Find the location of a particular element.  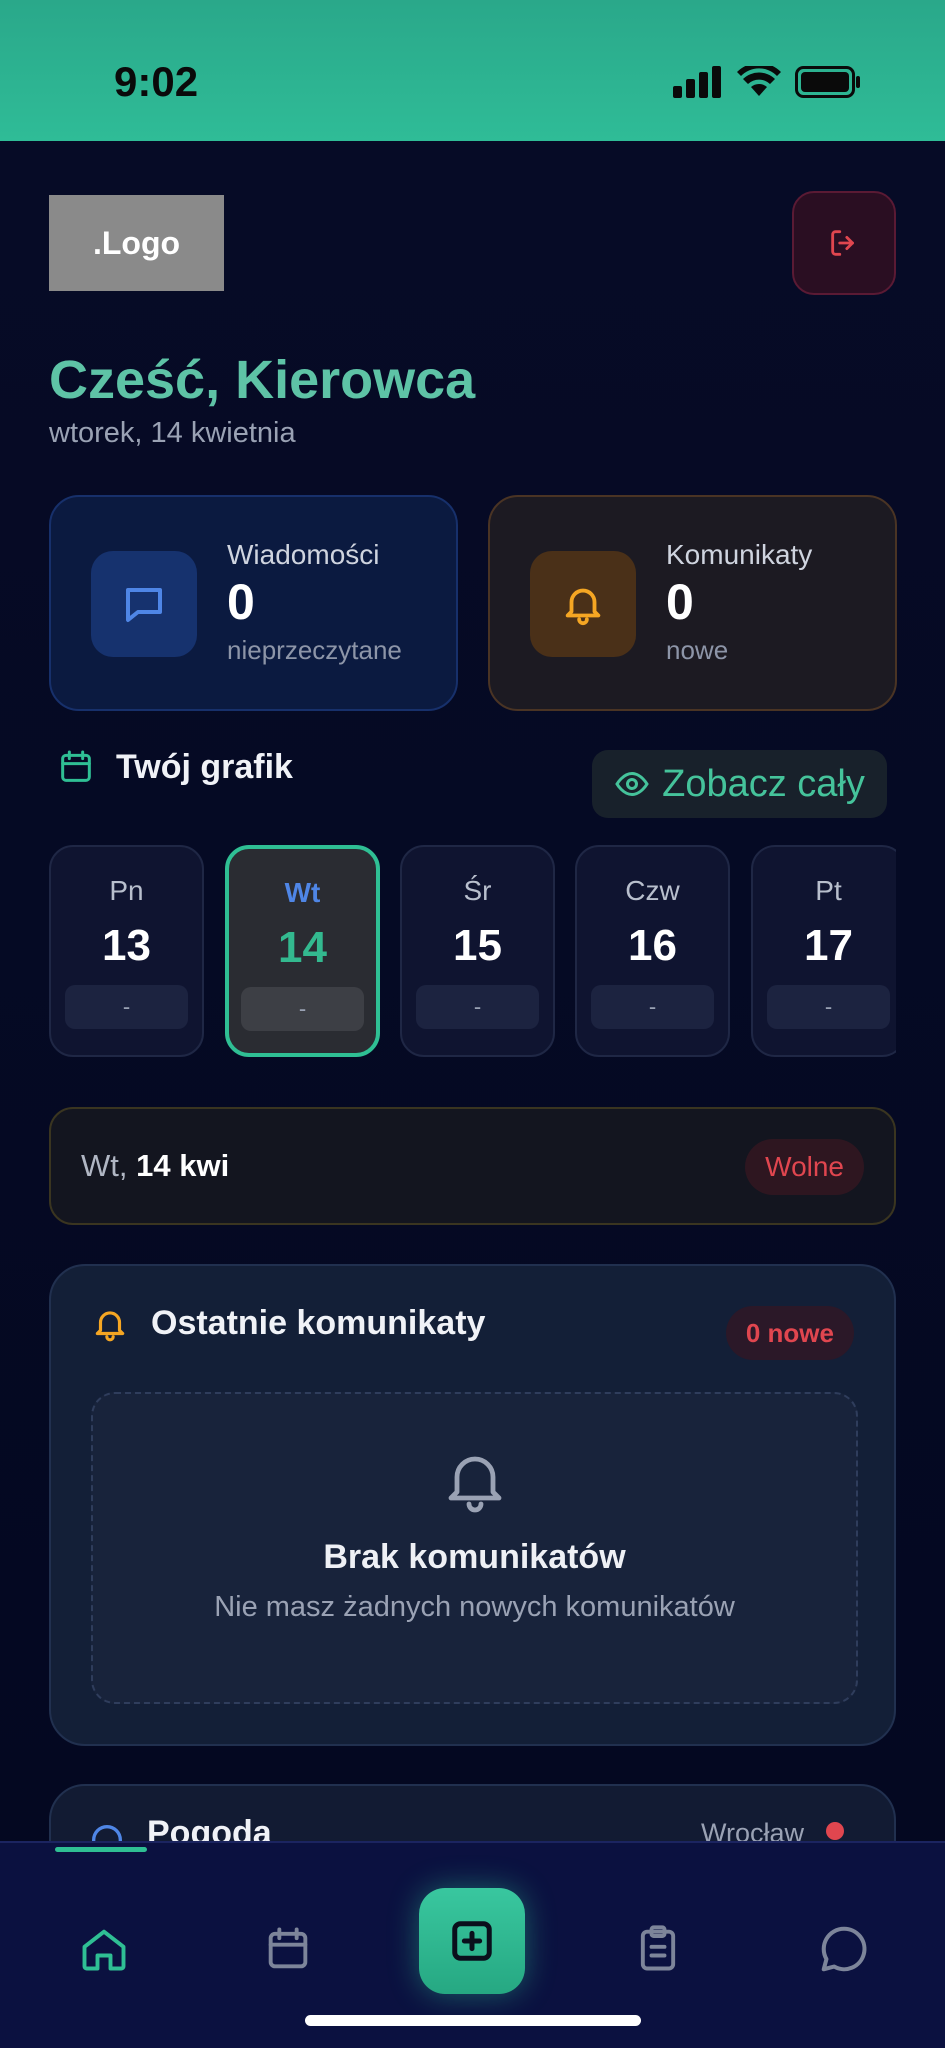

new-count-badge: 0 nowe is located at coordinates (789, 1333).